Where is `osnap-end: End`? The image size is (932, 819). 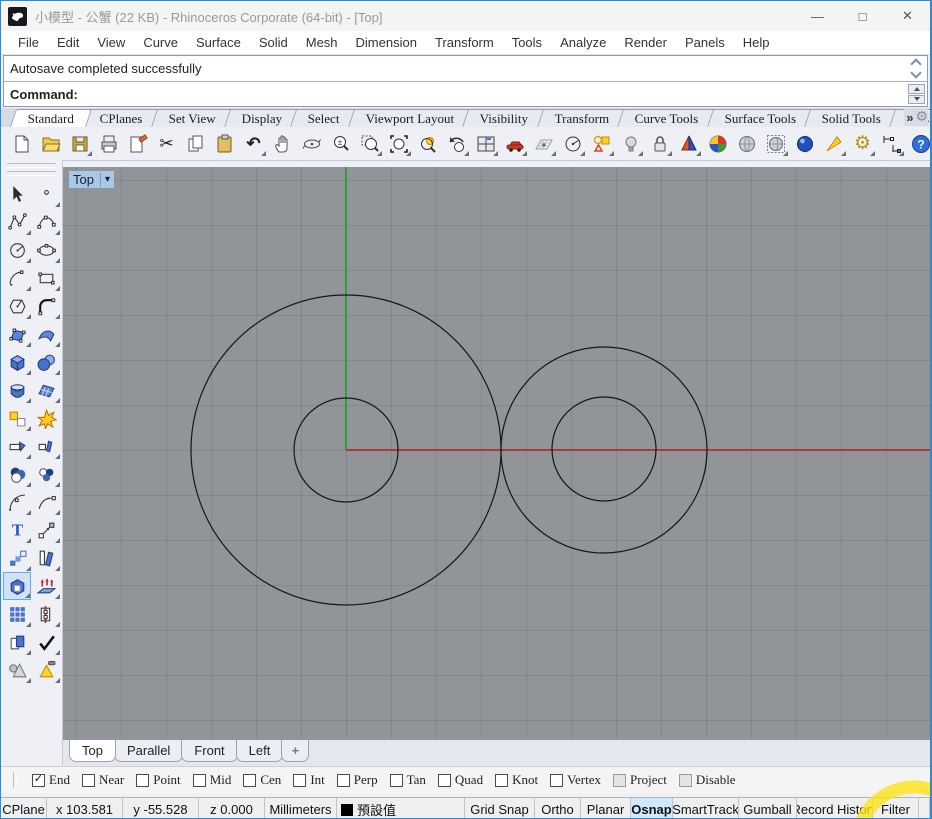
osnap-end: End is located at coordinates (51, 780).